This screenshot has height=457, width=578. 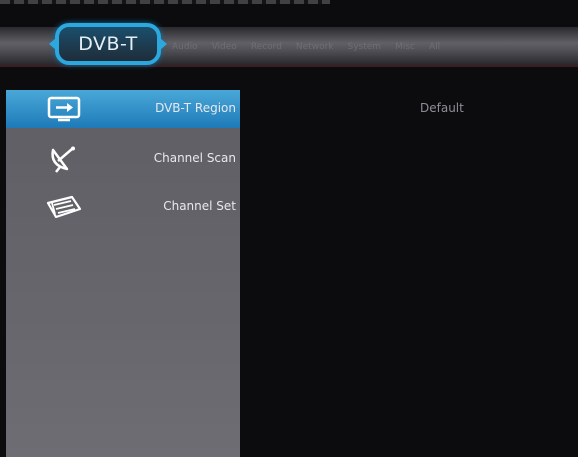 I want to click on tv-input-icon, so click(x=64, y=109).